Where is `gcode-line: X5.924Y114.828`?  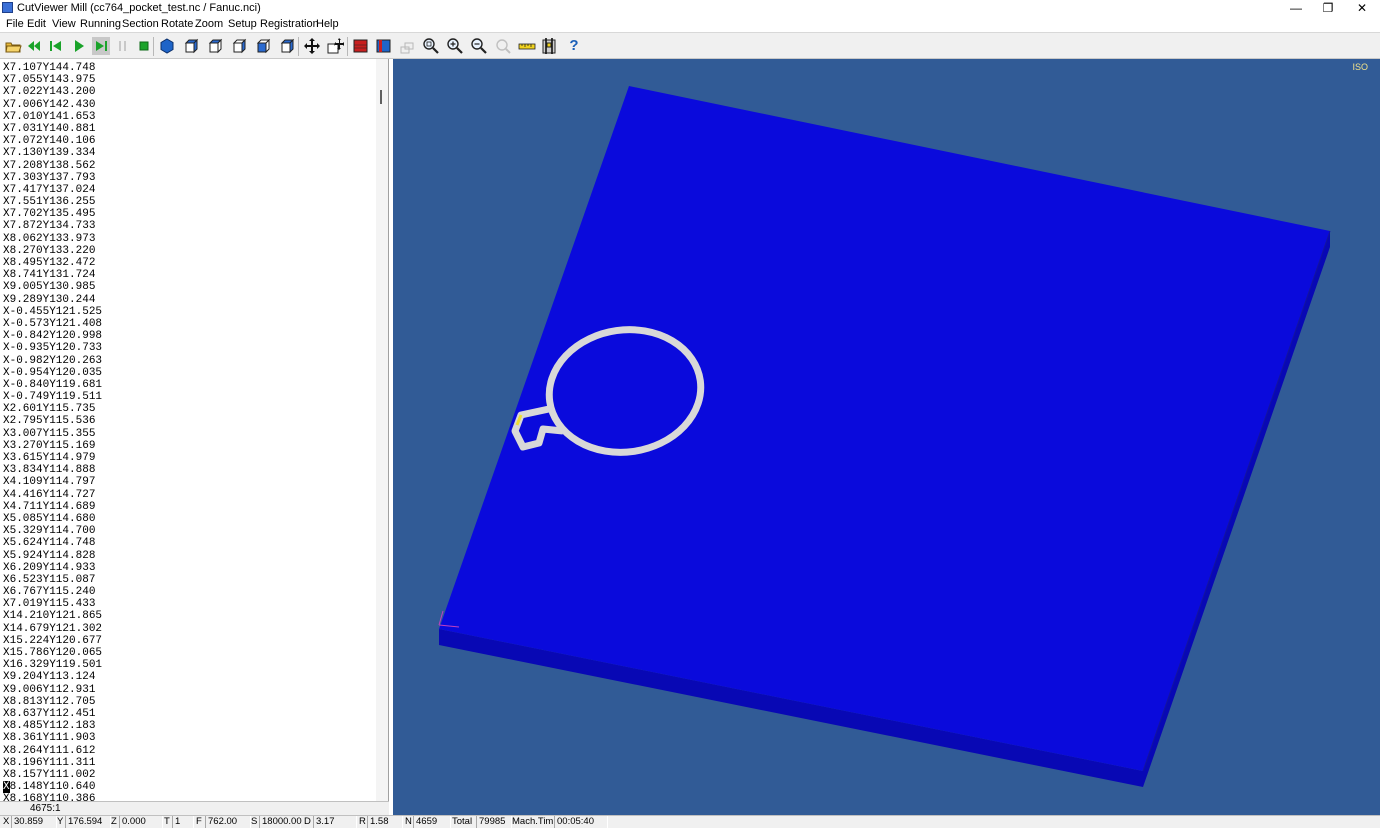 gcode-line: X5.924Y114.828 is located at coordinates (189, 556).